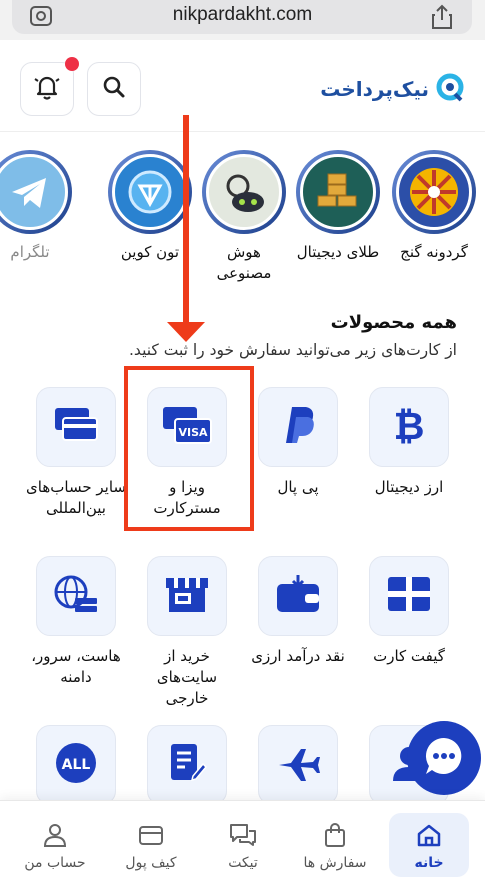  What do you see at coordinates (409, 596) in the screenshot?
I see `gift-card-icon` at bounding box center [409, 596].